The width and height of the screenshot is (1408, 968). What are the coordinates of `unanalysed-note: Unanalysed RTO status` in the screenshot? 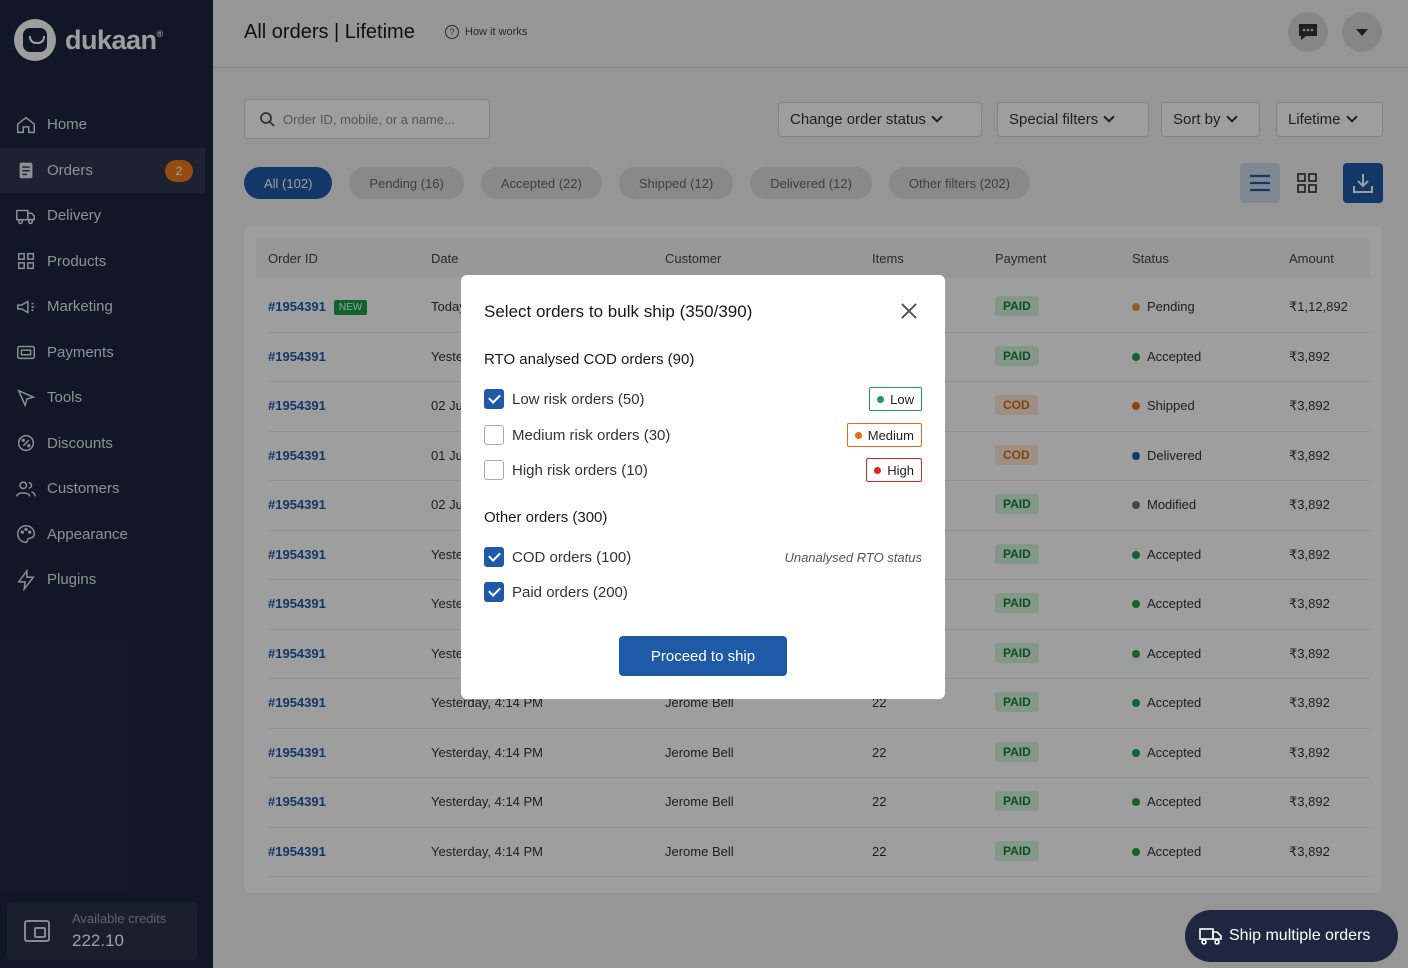 It's located at (853, 557).